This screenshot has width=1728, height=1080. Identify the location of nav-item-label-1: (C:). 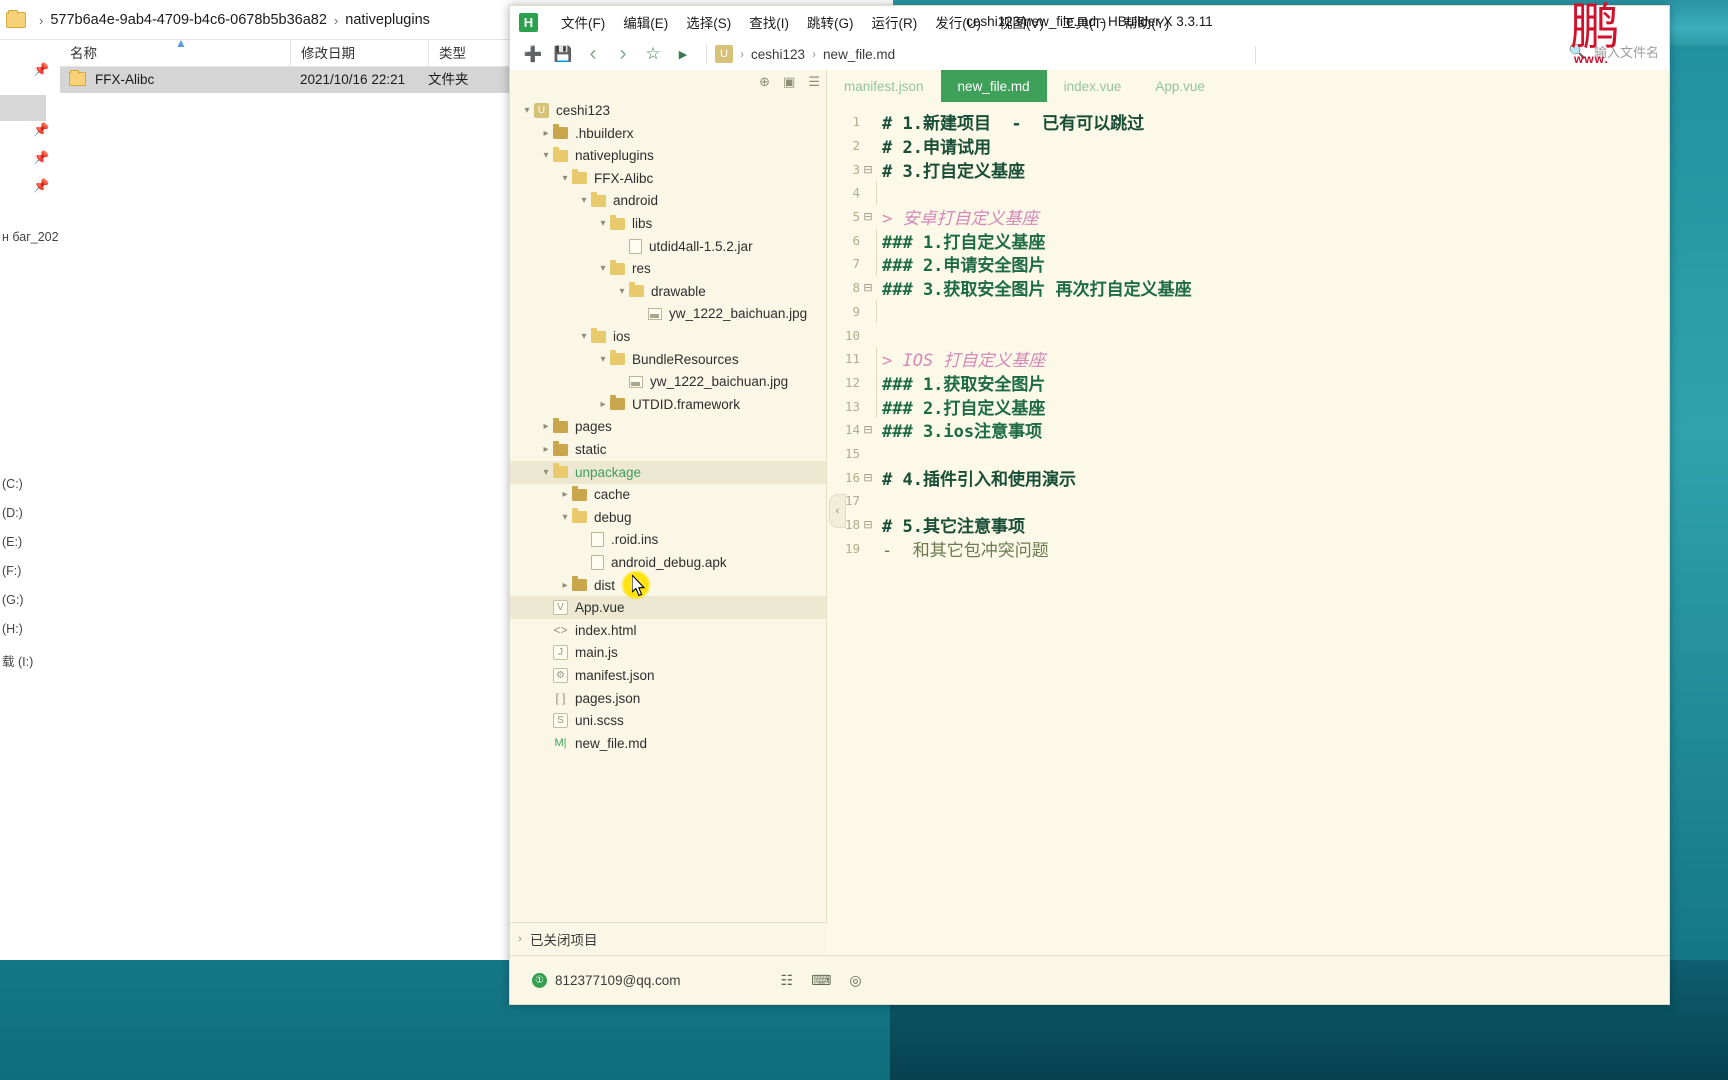
(12, 484).